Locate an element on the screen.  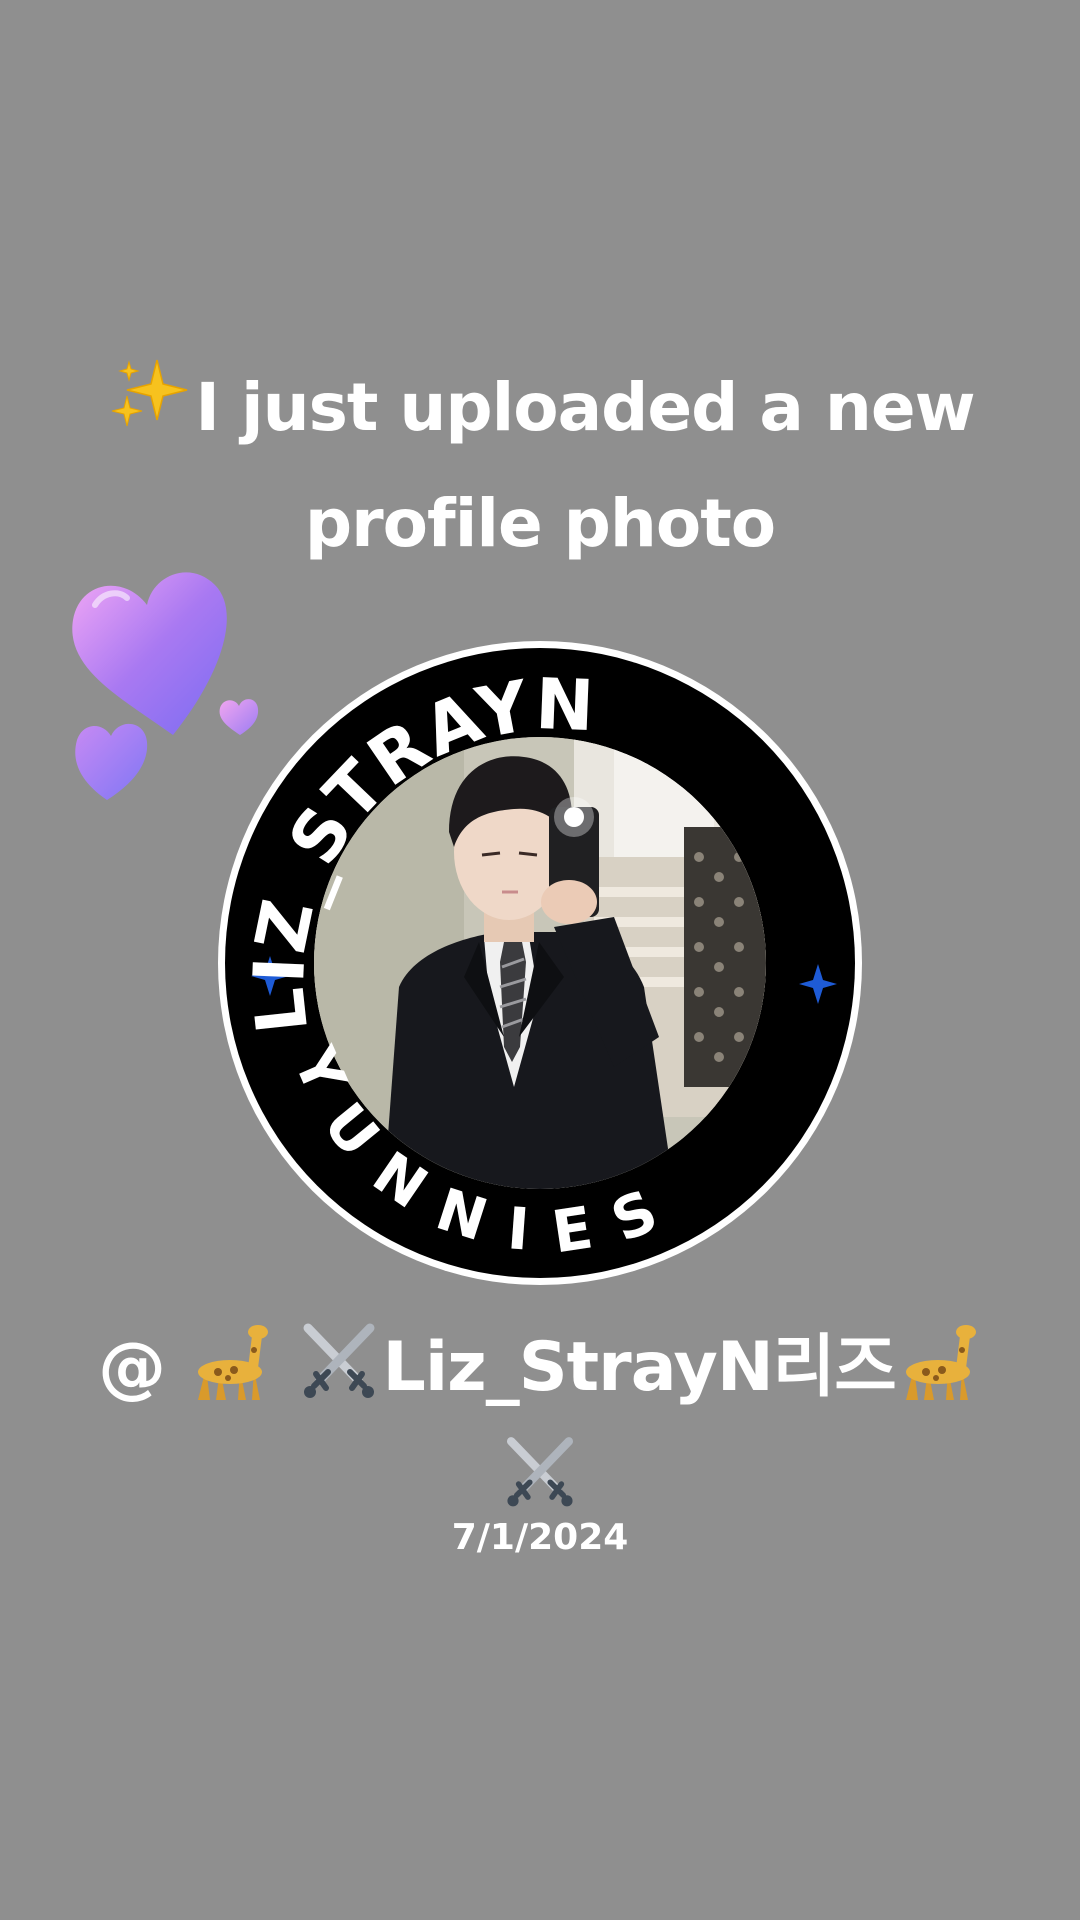
headline-line-1: I just uploaded a new is located at coordinates (540, 408).